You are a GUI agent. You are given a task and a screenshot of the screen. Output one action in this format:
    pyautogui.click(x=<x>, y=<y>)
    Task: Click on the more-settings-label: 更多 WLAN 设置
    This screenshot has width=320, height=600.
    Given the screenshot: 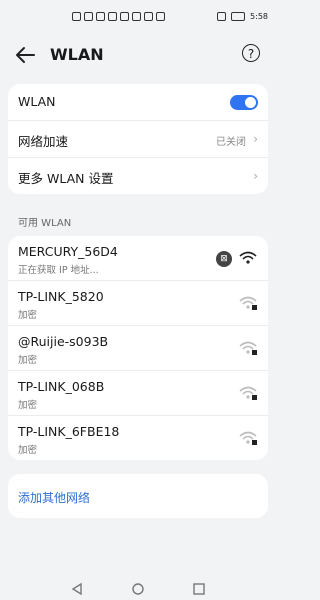 What is the action you would take?
    pyautogui.click(x=66, y=178)
    